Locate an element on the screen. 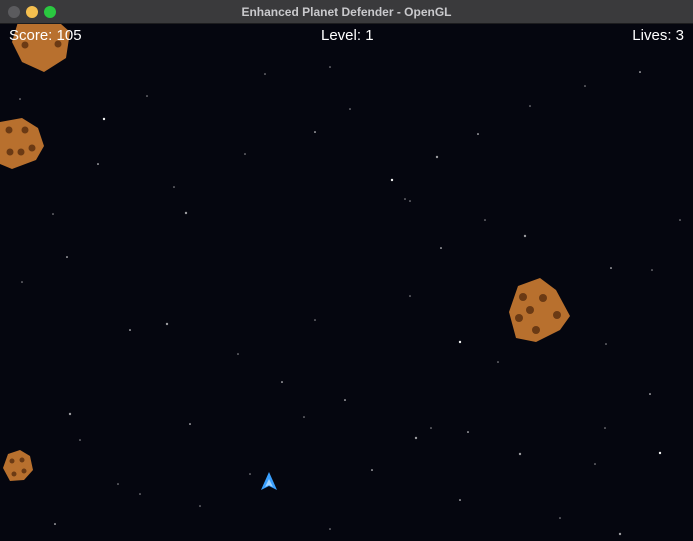  title-bar: Enhanced Planet Defender - OpenGL is located at coordinates (346, 12).